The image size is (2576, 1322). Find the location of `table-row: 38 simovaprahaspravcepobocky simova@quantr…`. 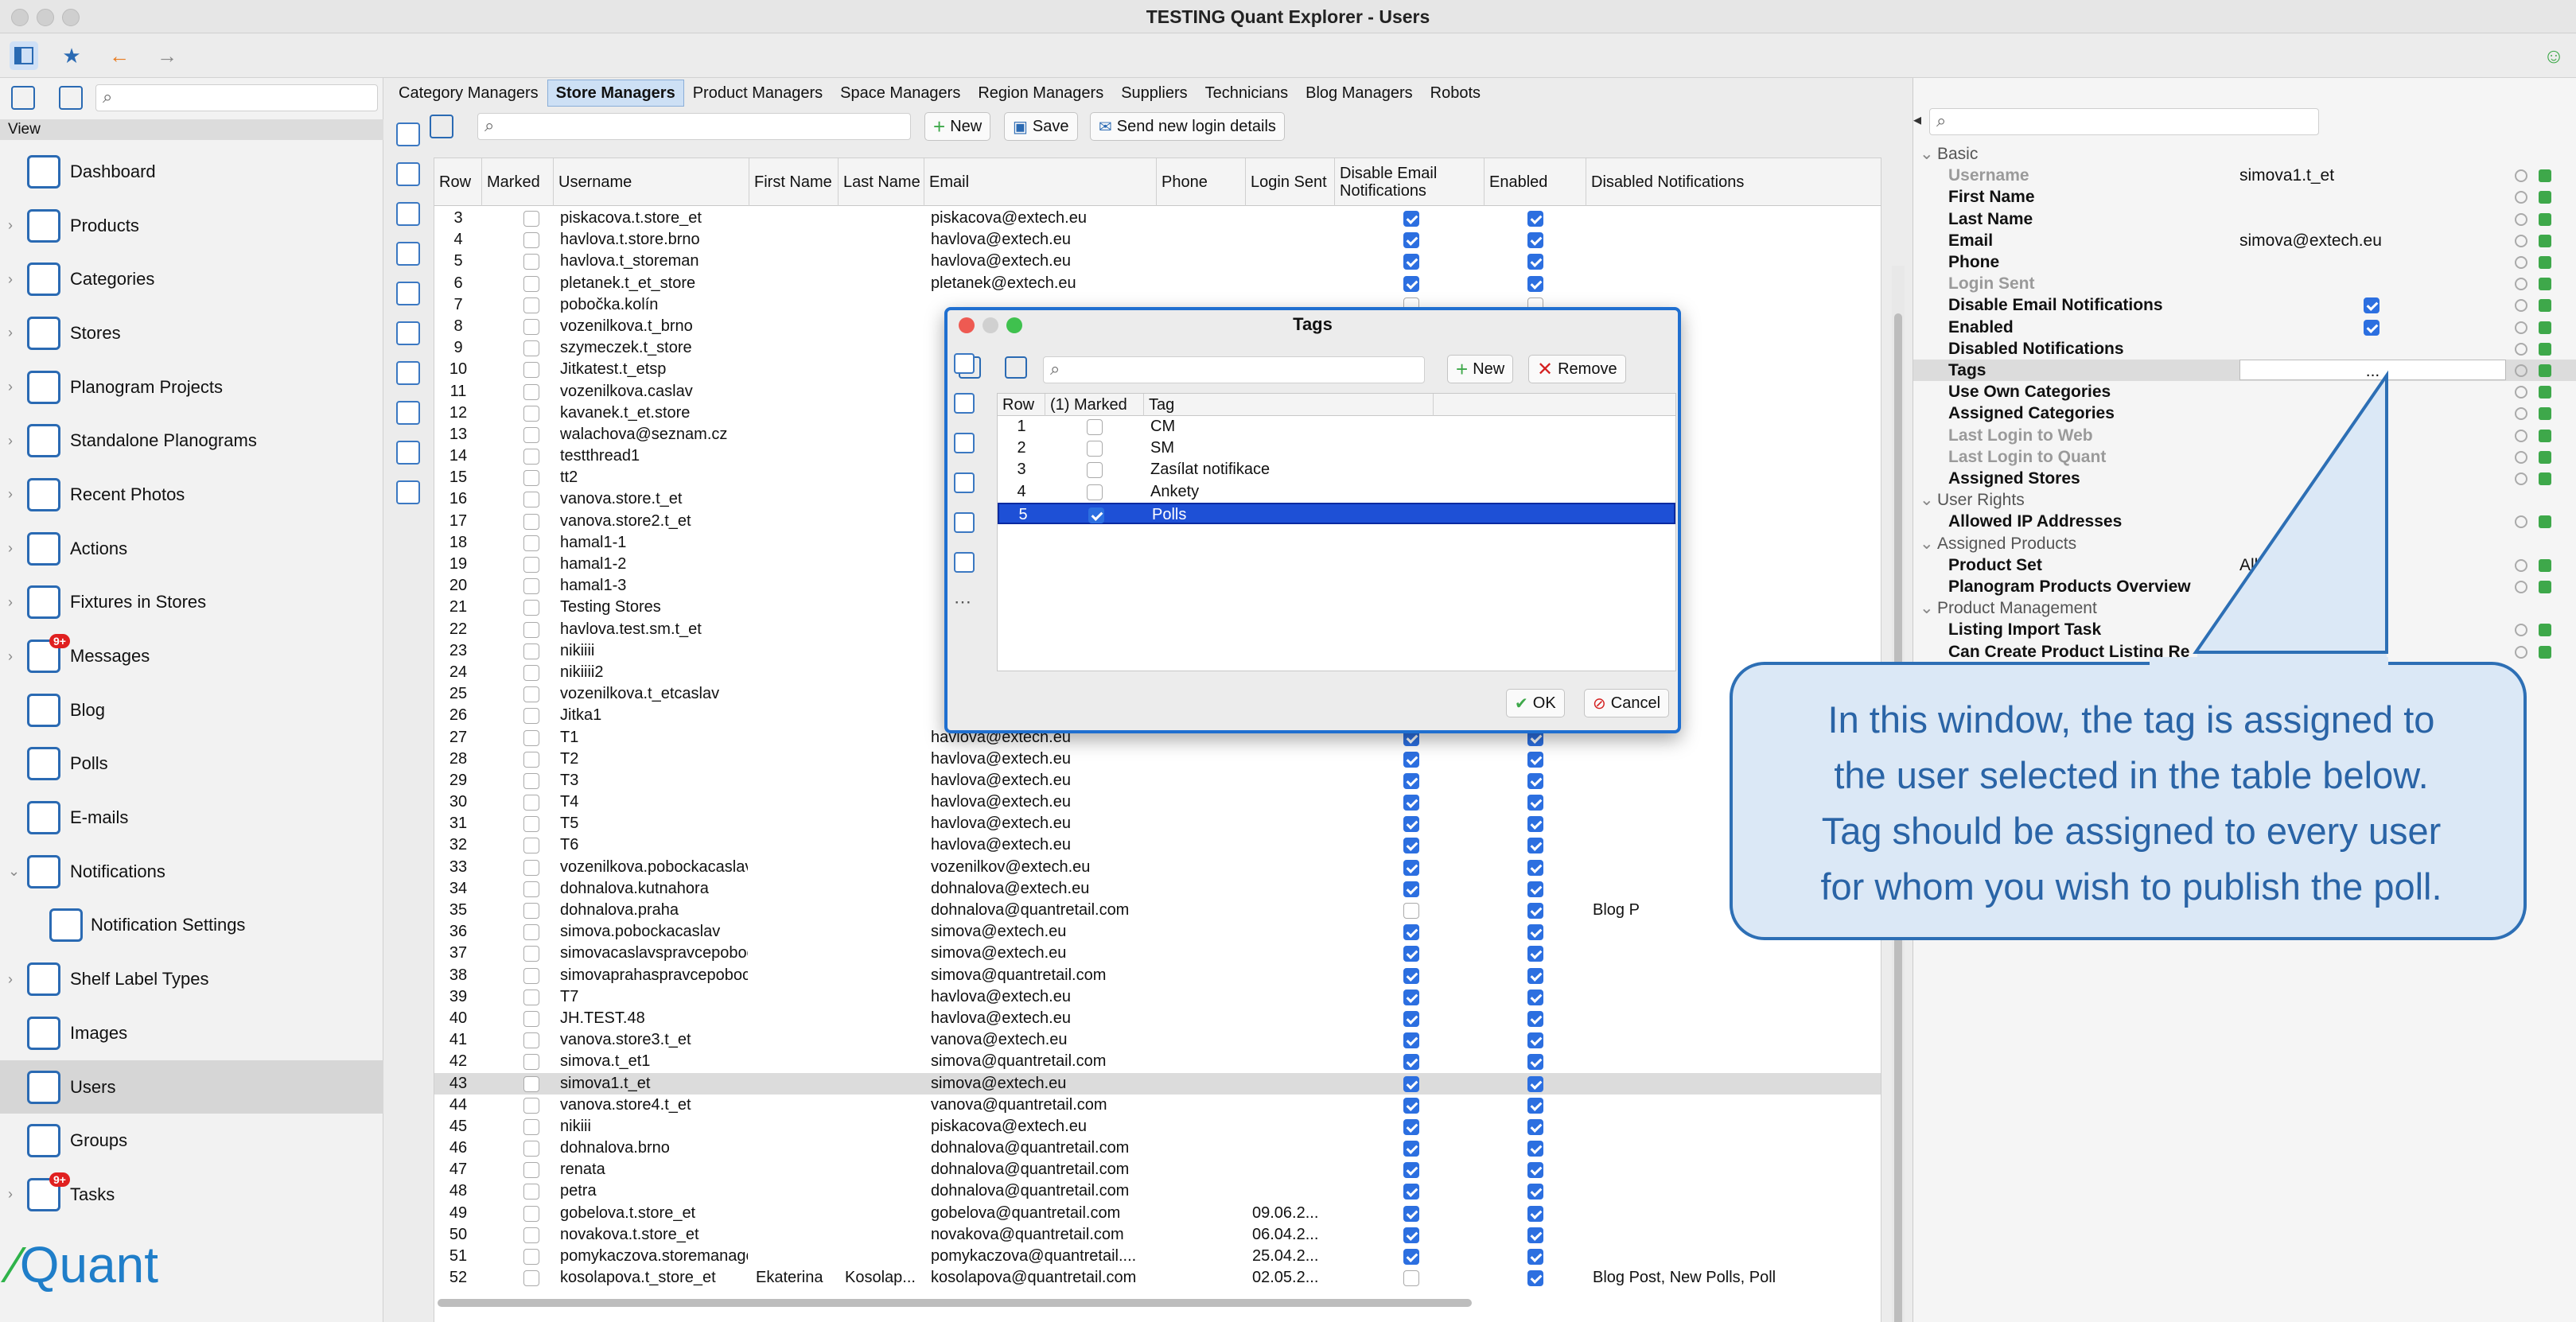

table-row: 38 simovaprahaspravcepobocky simova@quantr… is located at coordinates (1158, 976).